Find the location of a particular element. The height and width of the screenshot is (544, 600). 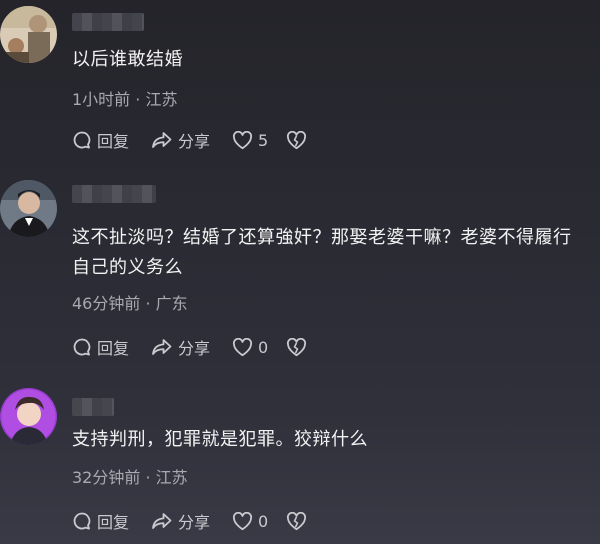

comment-text: 以后谁敢结婚 is located at coordinates (127, 59).